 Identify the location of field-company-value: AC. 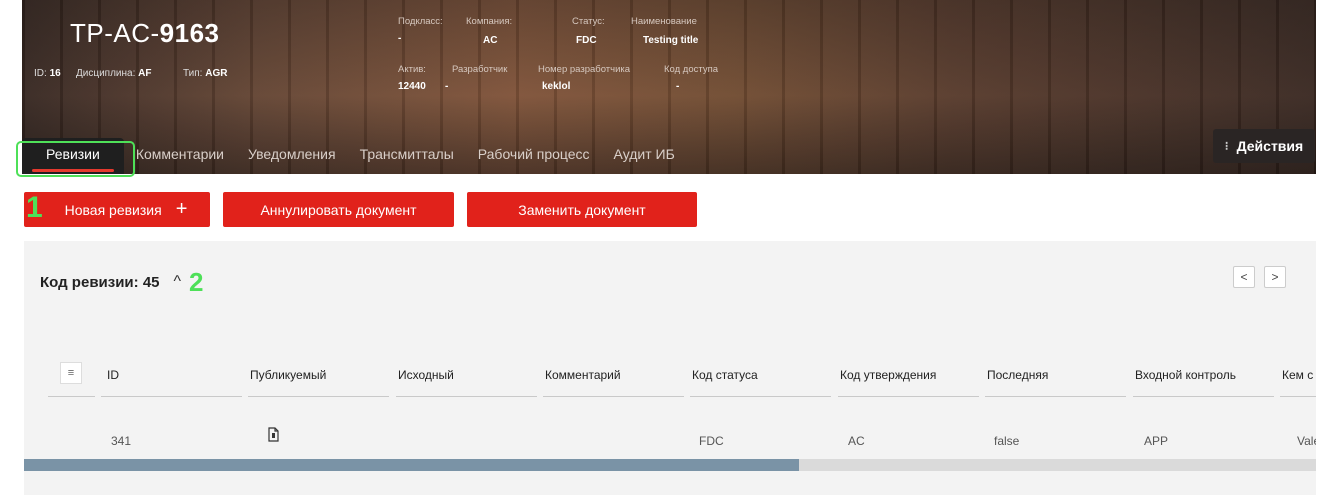
(490, 40).